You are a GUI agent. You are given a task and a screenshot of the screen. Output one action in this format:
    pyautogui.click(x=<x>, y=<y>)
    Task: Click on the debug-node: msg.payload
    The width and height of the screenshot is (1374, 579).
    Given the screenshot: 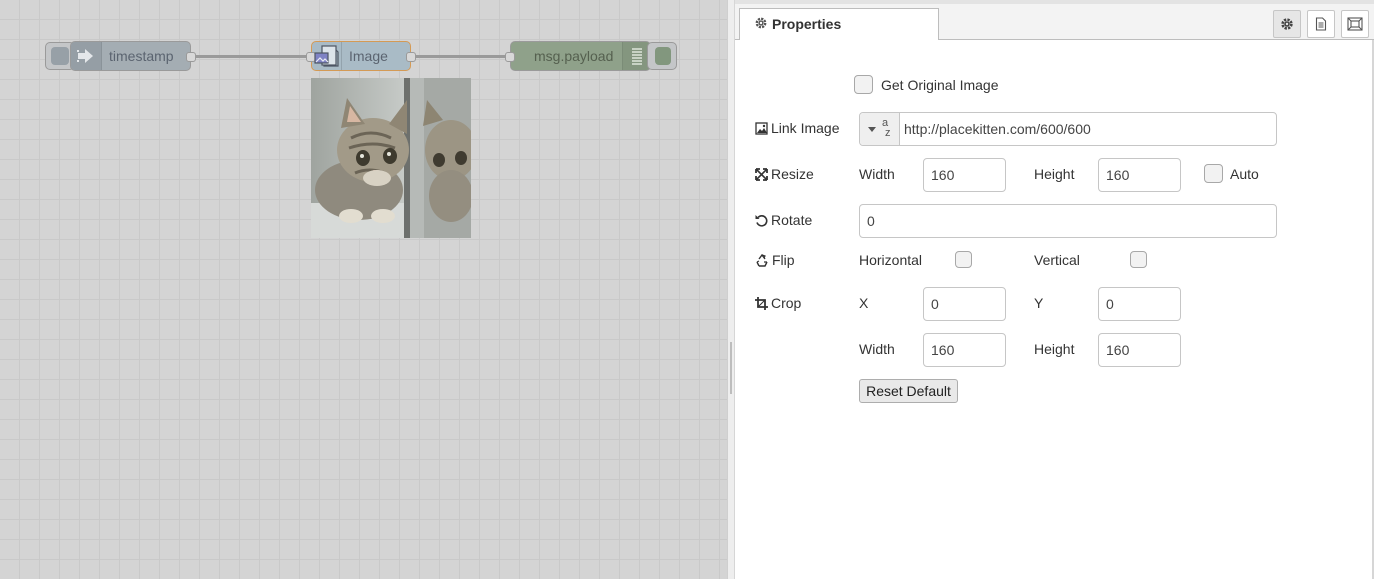 What is the action you would take?
    pyautogui.click(x=578, y=56)
    